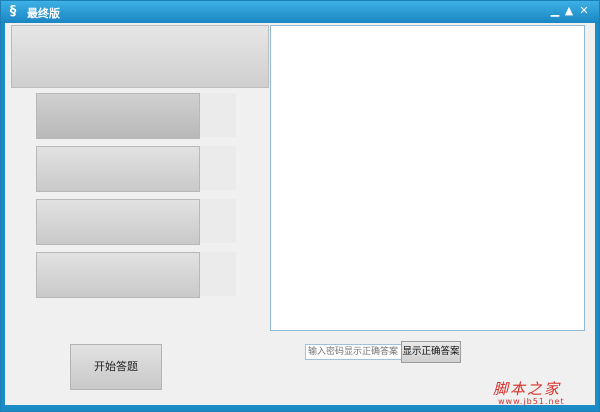  What do you see at coordinates (356, 352) in the screenshot?
I see `password-input` at bounding box center [356, 352].